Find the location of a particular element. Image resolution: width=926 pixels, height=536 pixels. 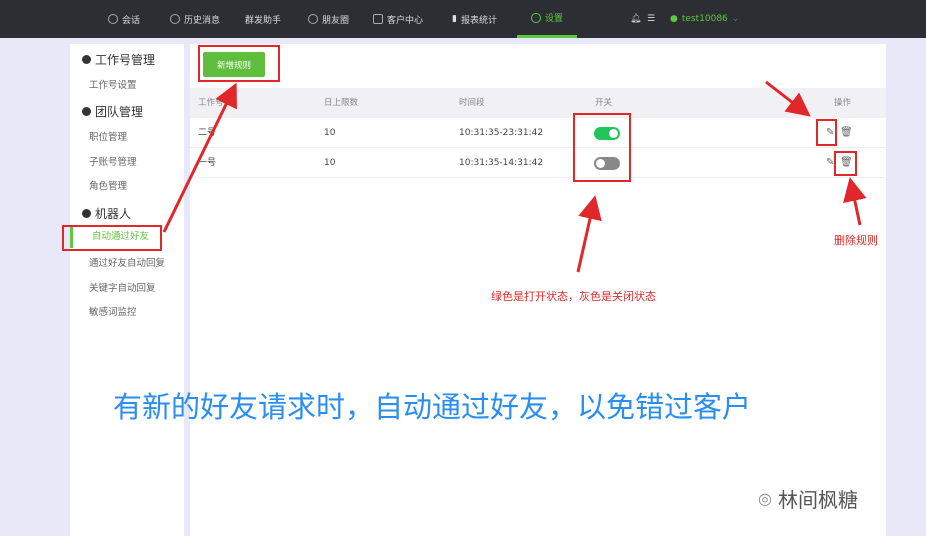

watermark: ◎ 林间枫糖 is located at coordinates (808, 500).